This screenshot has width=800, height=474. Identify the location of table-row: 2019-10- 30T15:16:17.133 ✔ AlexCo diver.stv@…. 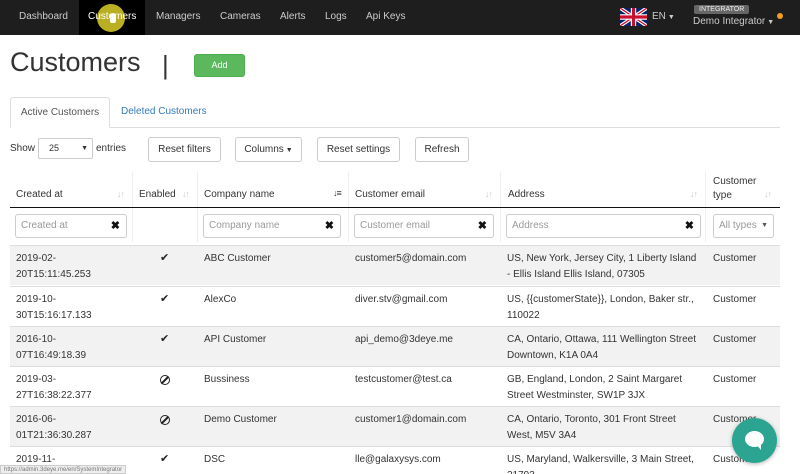
(395, 306).